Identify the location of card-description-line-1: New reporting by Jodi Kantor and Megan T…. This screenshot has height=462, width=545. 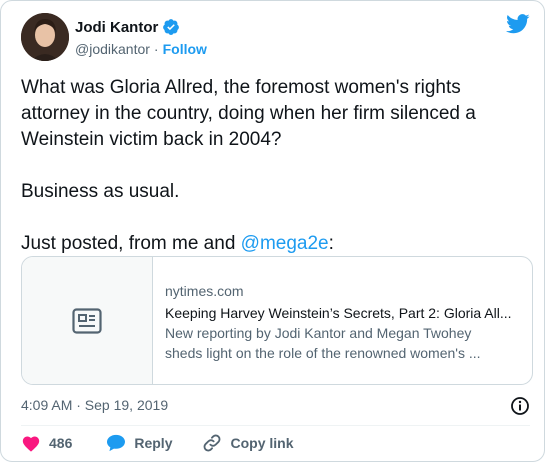
(318, 333).